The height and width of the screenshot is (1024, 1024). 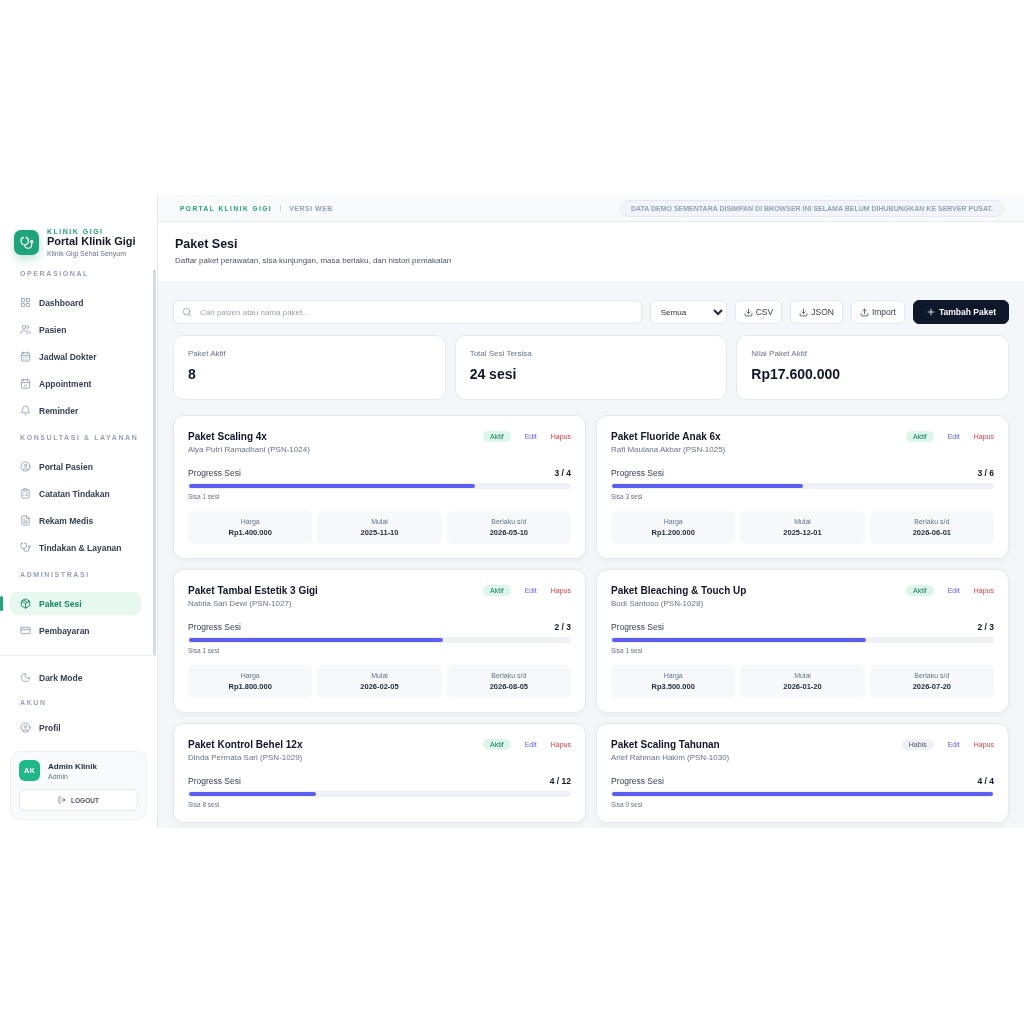 What do you see at coordinates (1, 603) in the screenshot?
I see `active-indicator` at bounding box center [1, 603].